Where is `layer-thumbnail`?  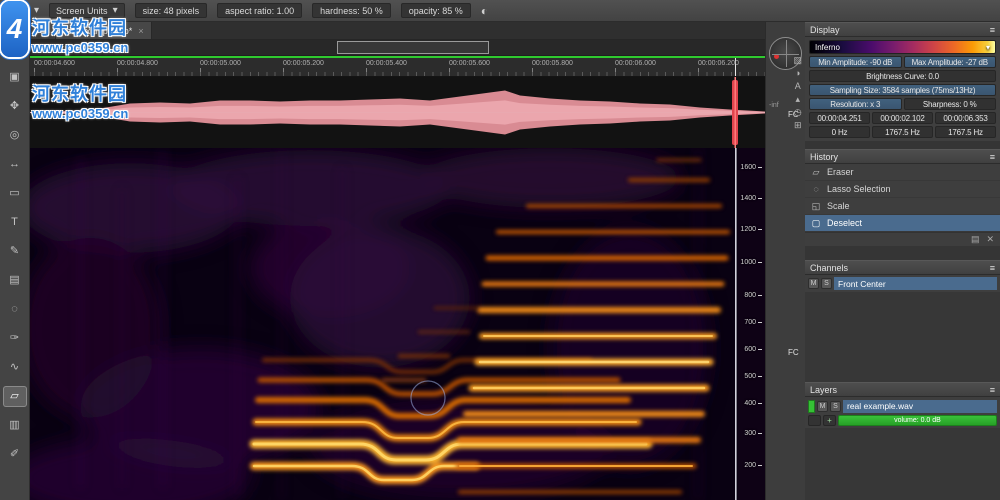
layer-thumbnail is located at coordinates (814, 420).